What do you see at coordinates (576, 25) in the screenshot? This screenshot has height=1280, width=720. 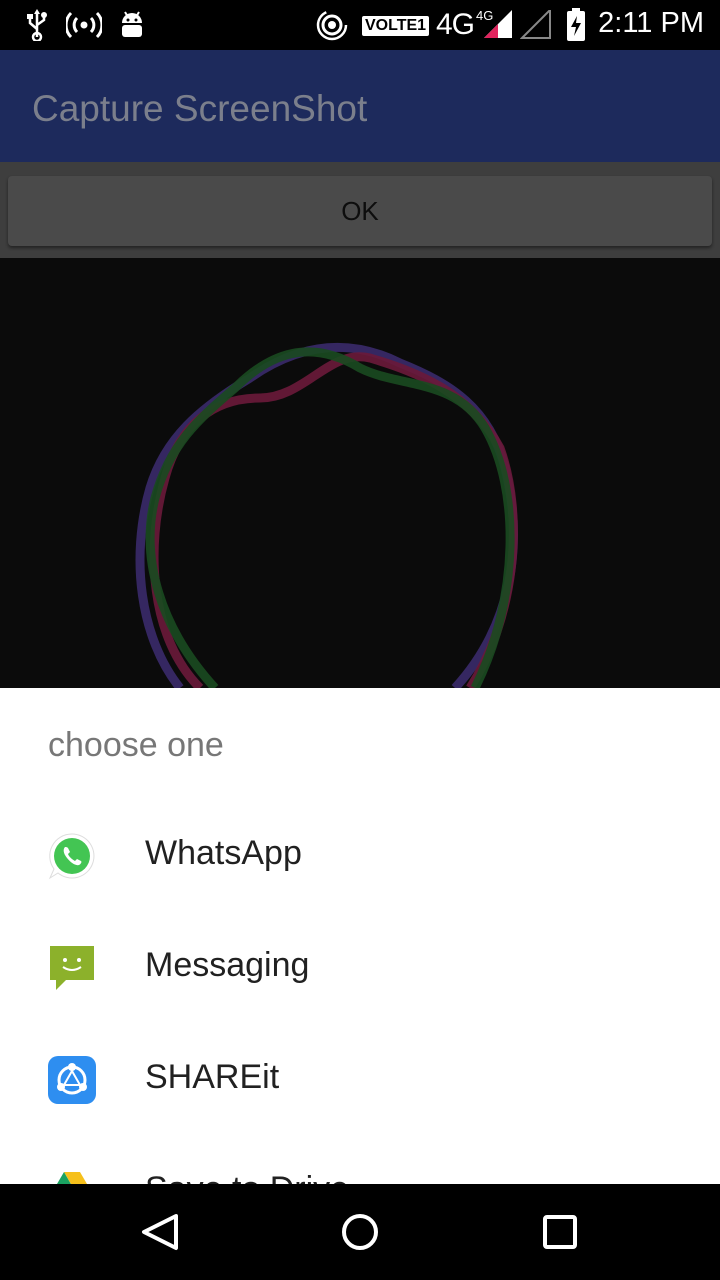 I see `battery-charging-icon` at bounding box center [576, 25].